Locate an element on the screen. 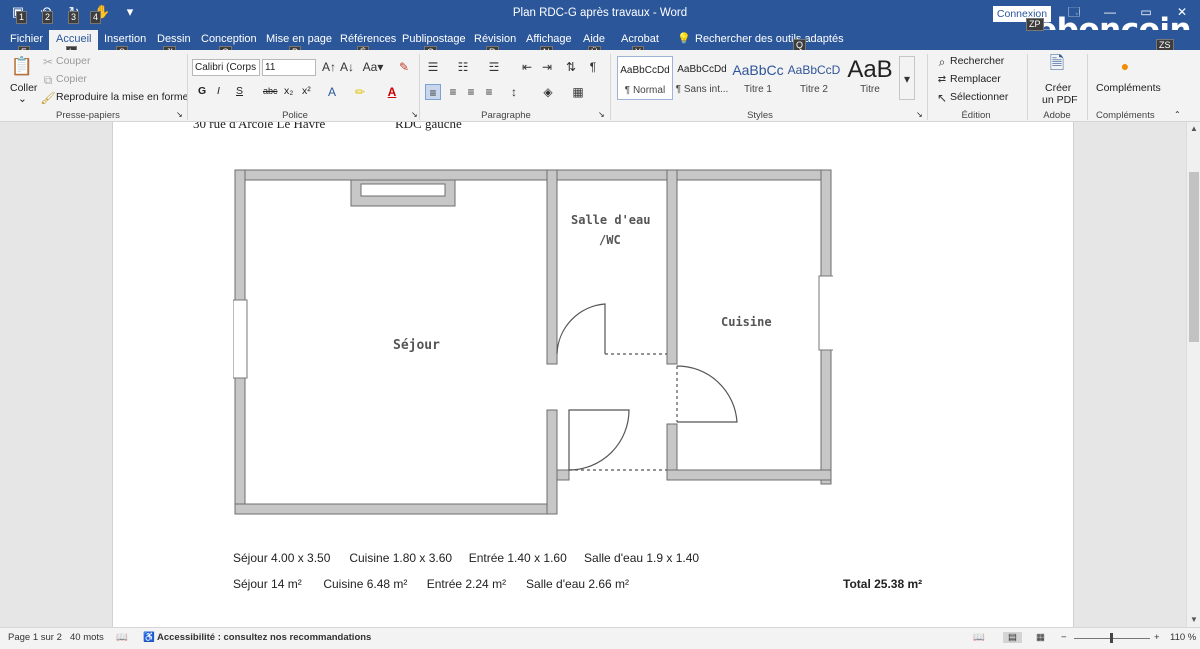 The image size is (1200, 649). replace-button: Remplacer is located at coordinates (975, 79).